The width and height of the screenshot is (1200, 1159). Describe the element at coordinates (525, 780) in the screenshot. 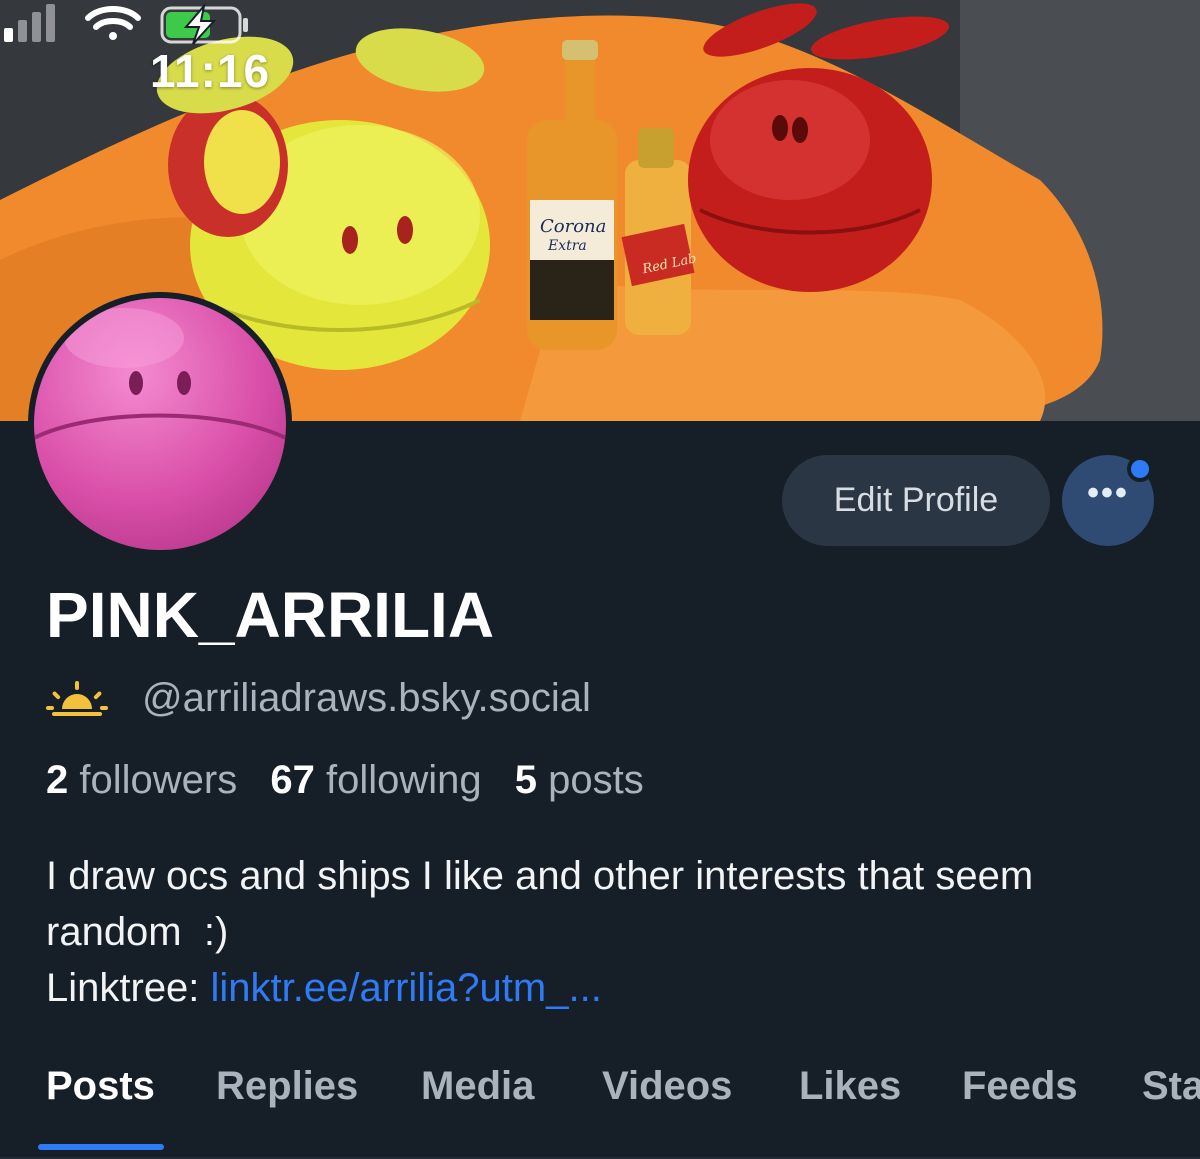

I see `posts-count: 5` at that location.